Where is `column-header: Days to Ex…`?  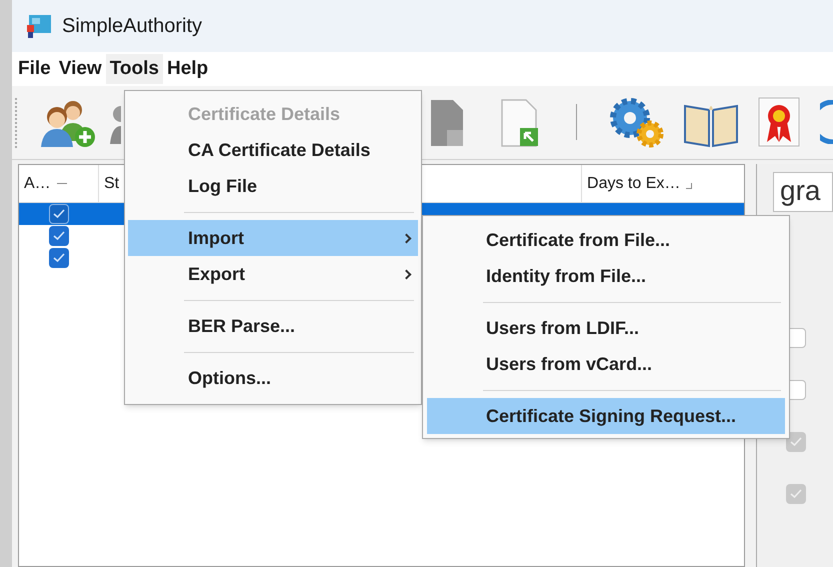 column-header: Days to Ex… is located at coordinates (633, 184).